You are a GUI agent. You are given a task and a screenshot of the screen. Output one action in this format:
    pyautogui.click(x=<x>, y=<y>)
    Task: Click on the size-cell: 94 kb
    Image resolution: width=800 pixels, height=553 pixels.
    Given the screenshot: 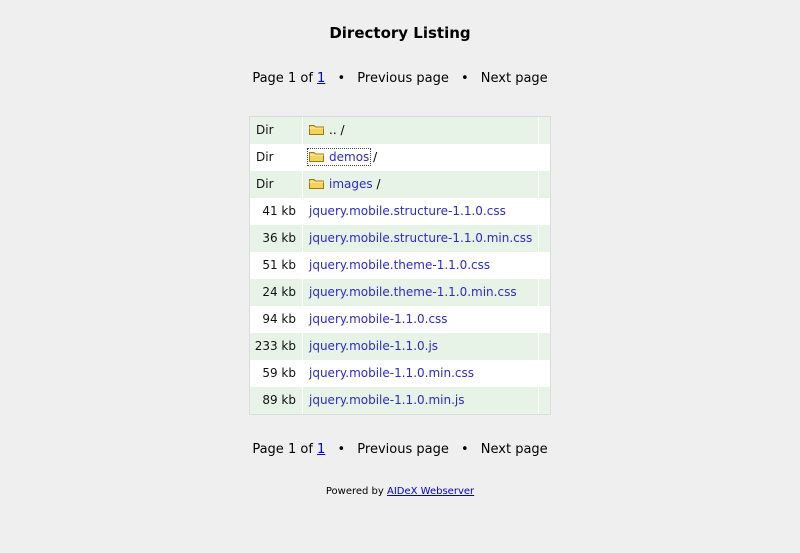 What is the action you would take?
    pyautogui.click(x=276, y=319)
    